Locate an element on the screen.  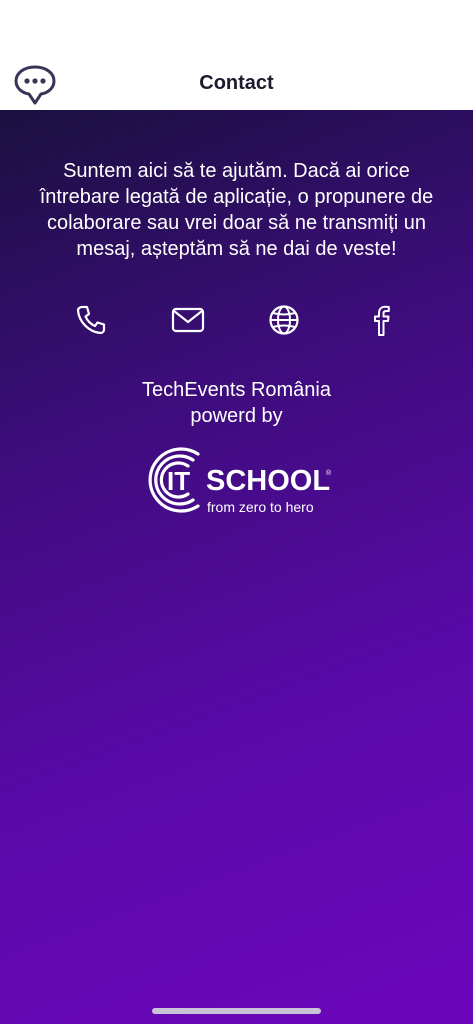
contact-icons-row is located at coordinates (236, 322).